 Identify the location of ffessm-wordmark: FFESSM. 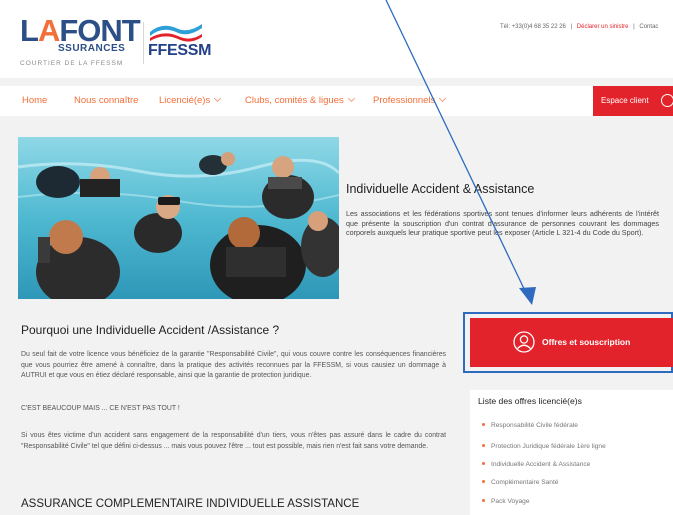
(180, 50).